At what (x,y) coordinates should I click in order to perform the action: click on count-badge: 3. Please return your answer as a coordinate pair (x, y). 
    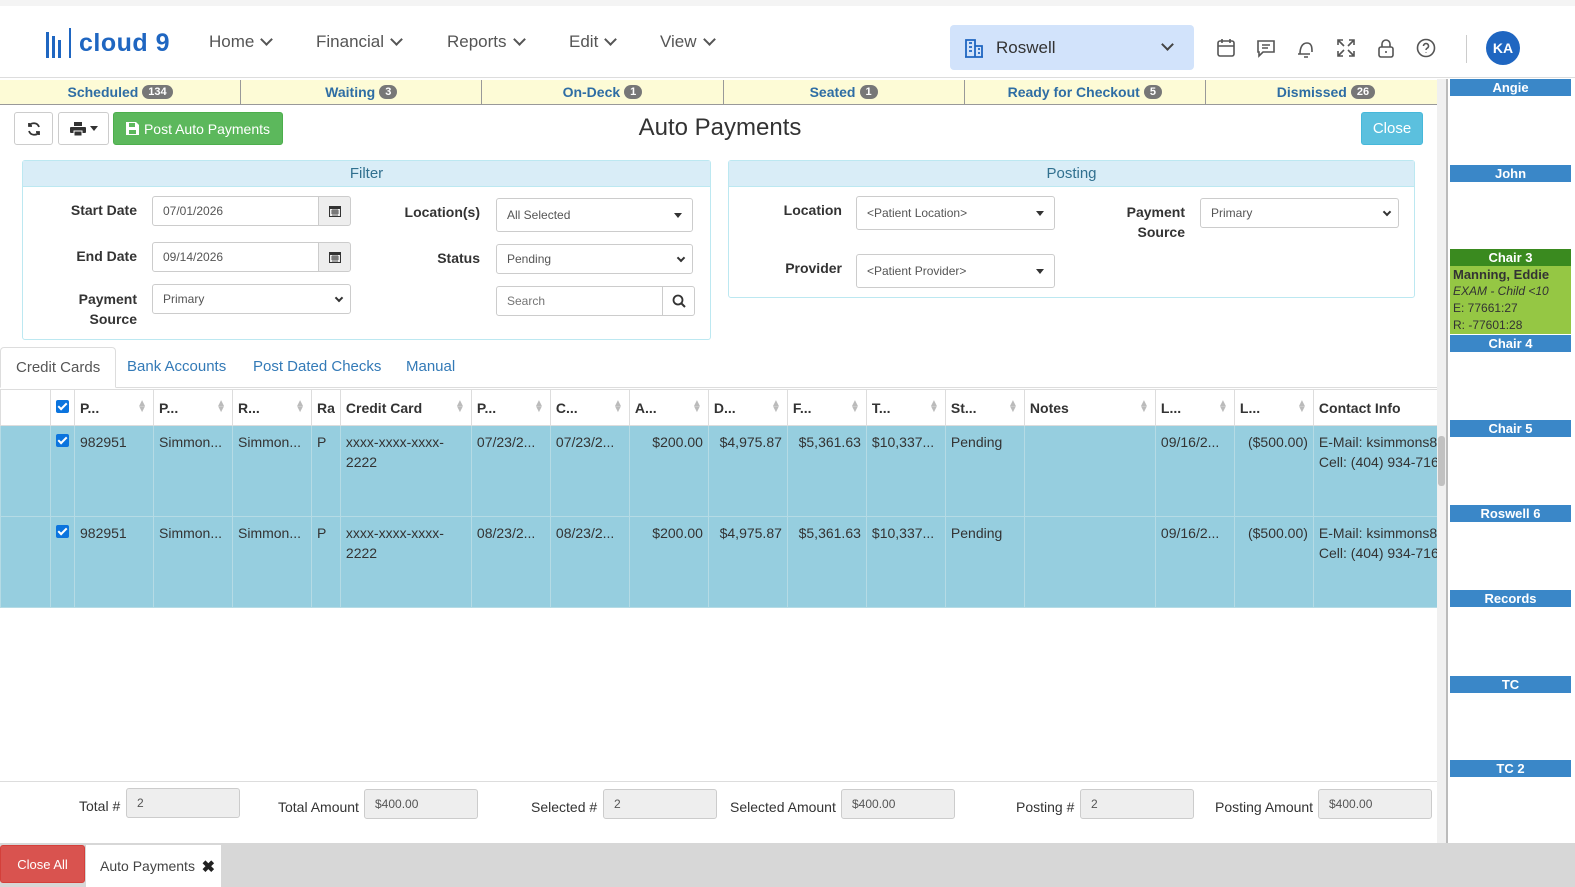
    Looking at the image, I should click on (388, 92).